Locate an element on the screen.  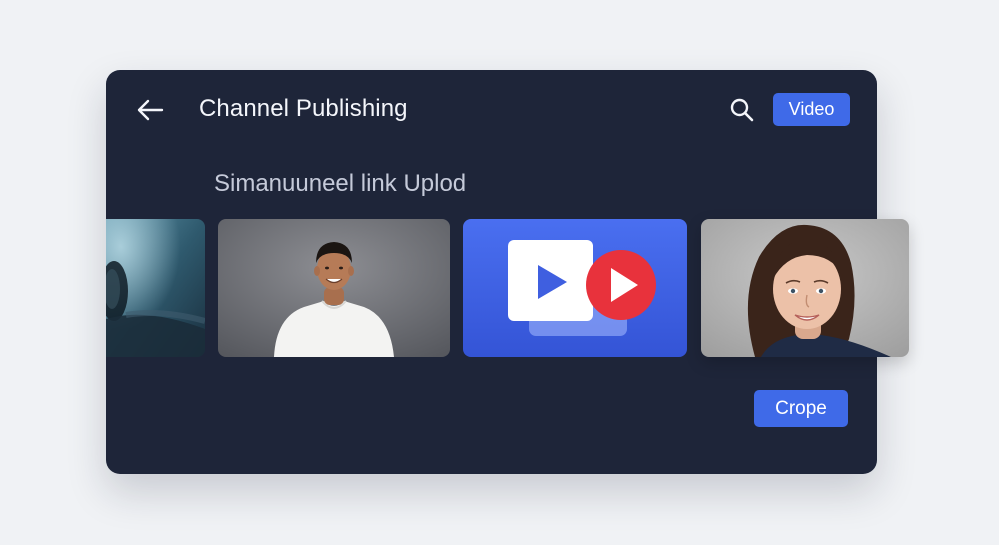
video-button: Video is located at coordinates (811, 109).